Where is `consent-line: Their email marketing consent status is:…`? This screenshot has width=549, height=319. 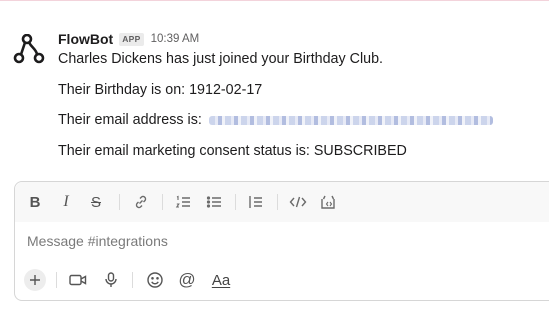
consent-line: Their email marketing consent status is:… is located at coordinates (232, 151).